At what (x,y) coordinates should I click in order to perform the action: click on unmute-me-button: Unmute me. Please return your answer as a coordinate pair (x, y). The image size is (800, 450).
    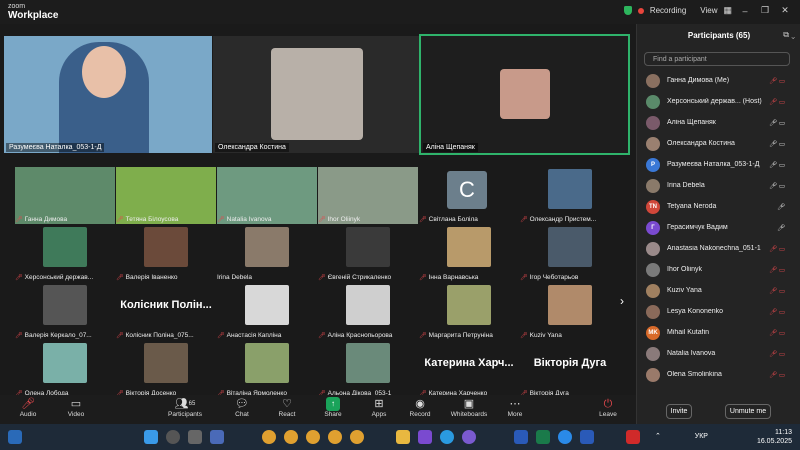
    Looking at the image, I should click on (748, 411).